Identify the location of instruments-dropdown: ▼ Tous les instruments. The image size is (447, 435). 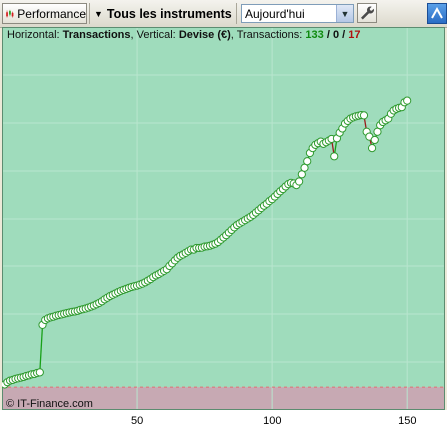
(163, 13).